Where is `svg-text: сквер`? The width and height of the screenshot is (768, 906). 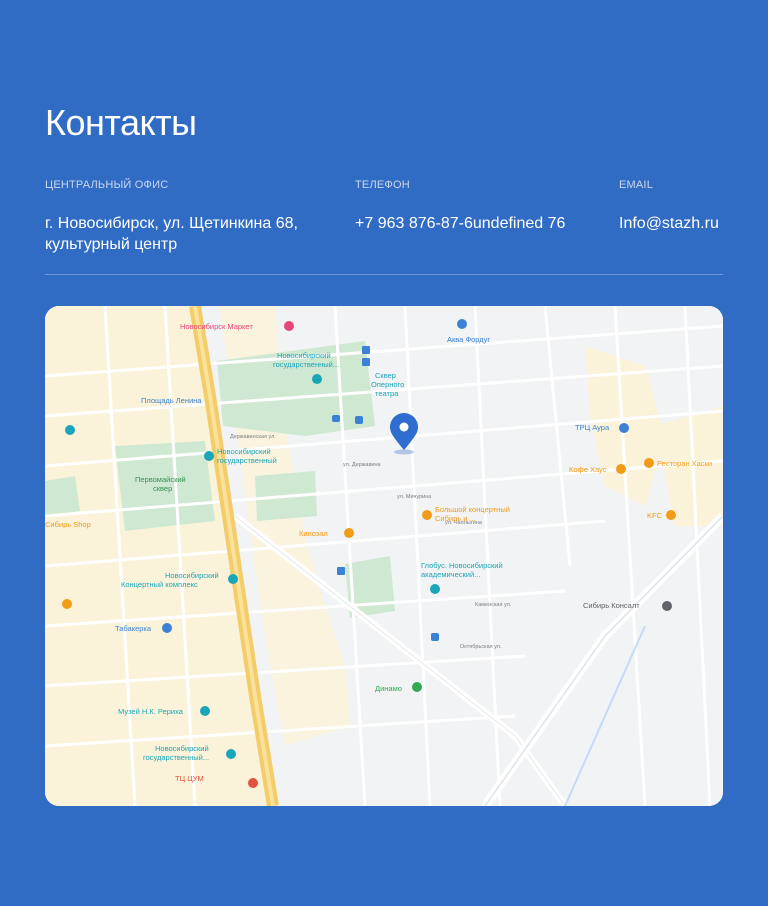
svg-text: сквер is located at coordinates (162, 488).